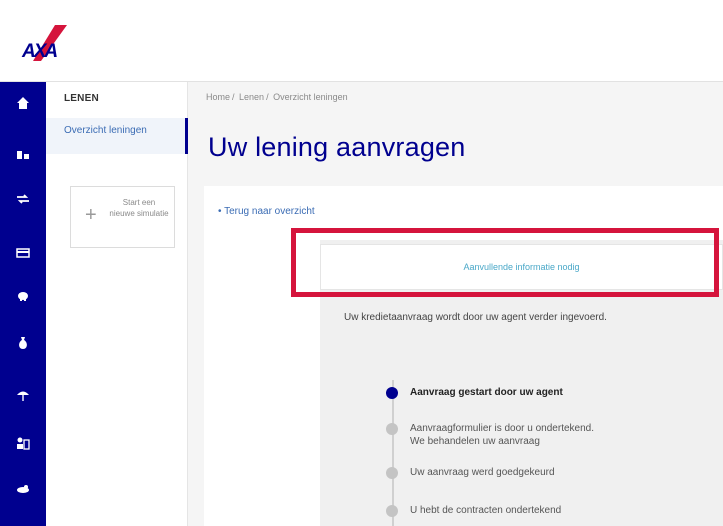 The height and width of the screenshot is (526, 723). Describe the element at coordinates (23, 343) in the screenshot. I see `loan-icon` at that location.